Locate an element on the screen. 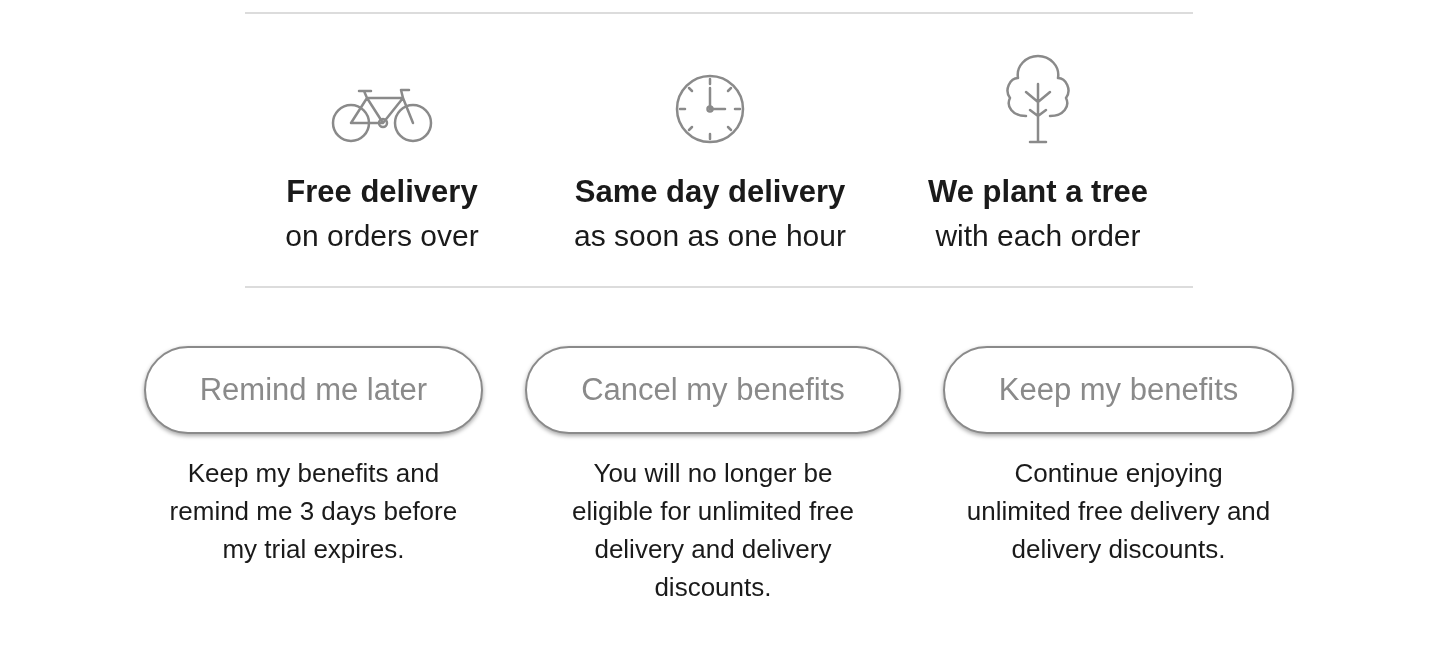 Image resolution: width=1438 pixels, height=646 pixels. tree-icon is located at coordinates (1038, 99).